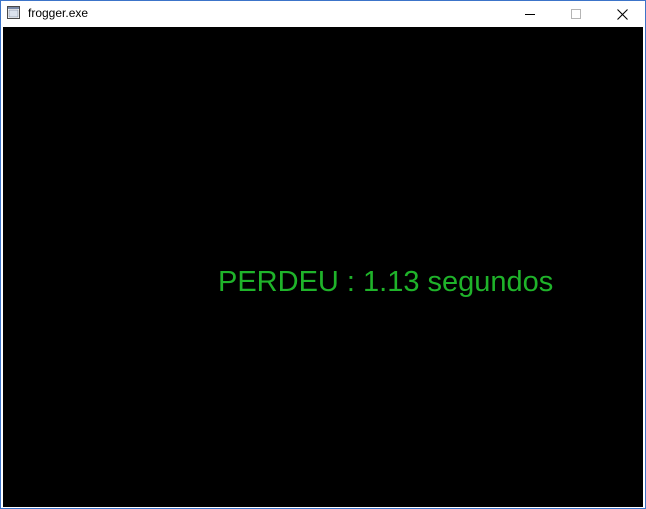 This screenshot has height=509, width=646. I want to click on maximize-icon, so click(576, 14).